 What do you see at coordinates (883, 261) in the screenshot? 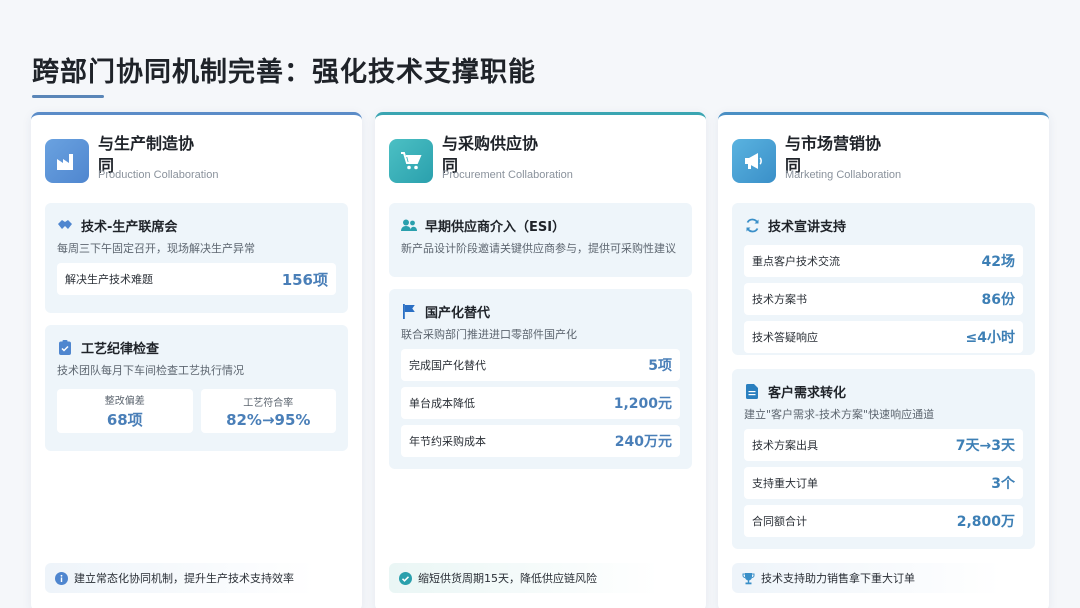
I see `metric-row: 重点客户技术交流 42场` at bounding box center [883, 261].